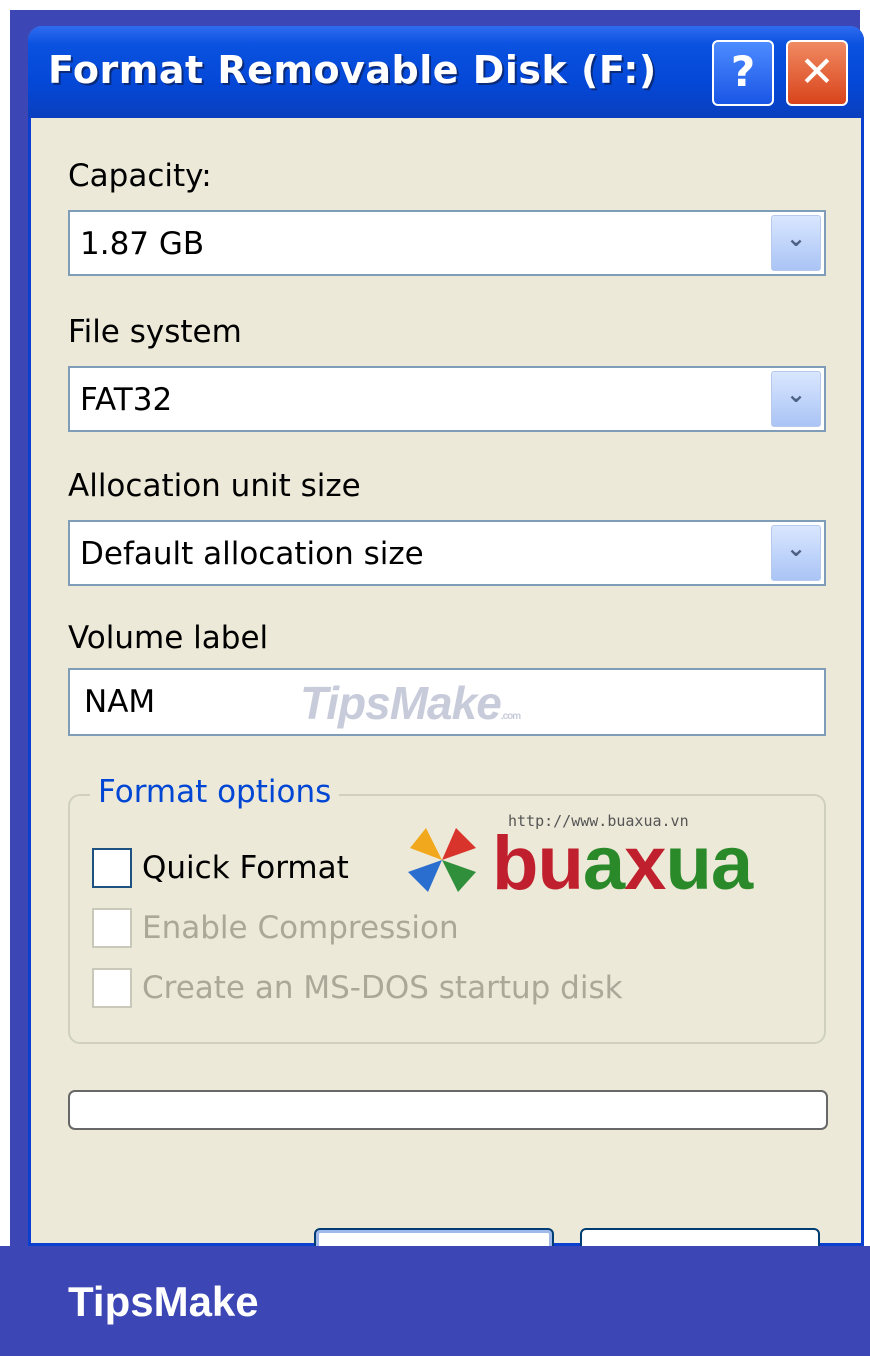  I want to click on buaxua-logo: http://www.buaxua.vn buaxua, so click(605, 857).